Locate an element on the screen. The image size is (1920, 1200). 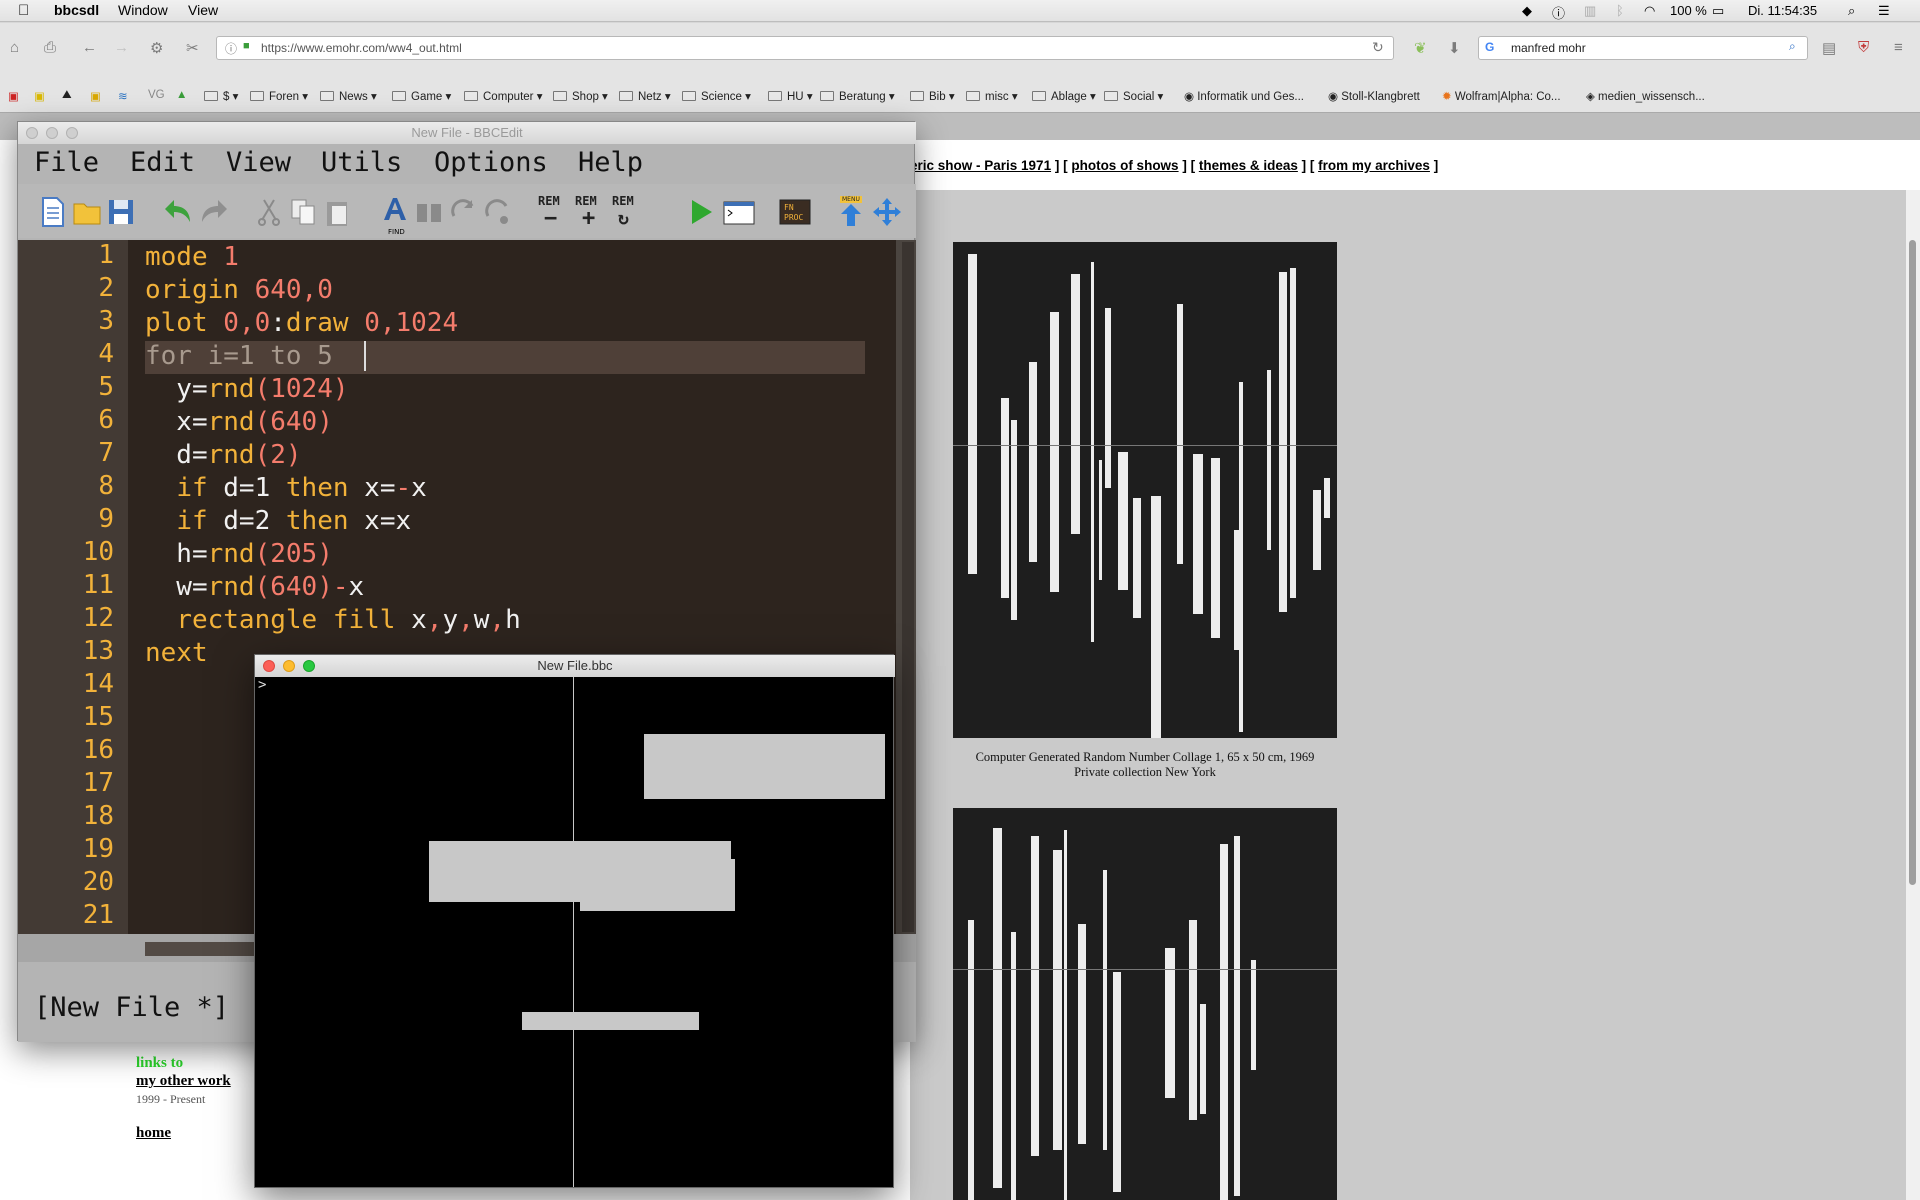
toggle-rem-icon: ↻ is located at coordinates (623, 218).